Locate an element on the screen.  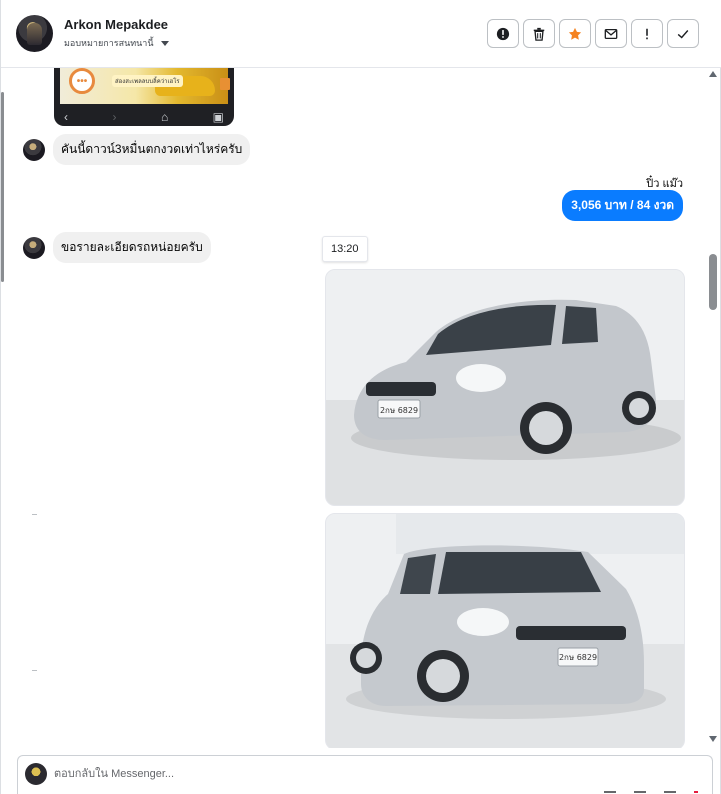
scroll-thumb is located at coordinates (713, 282).